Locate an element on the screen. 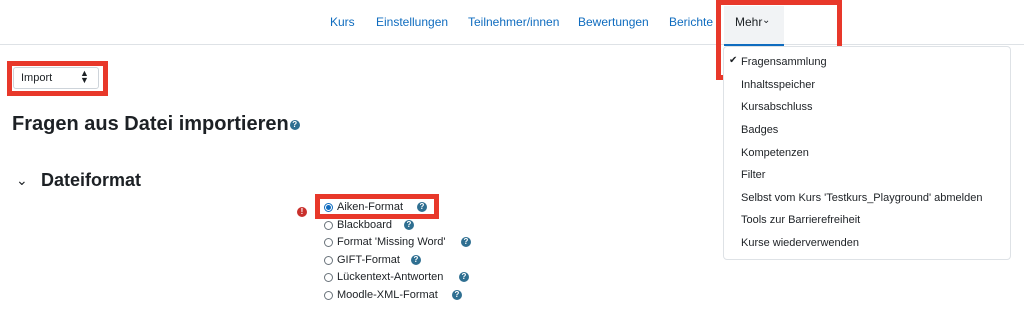 The height and width of the screenshot is (312, 1024). required-error-icon: ! is located at coordinates (302, 212).